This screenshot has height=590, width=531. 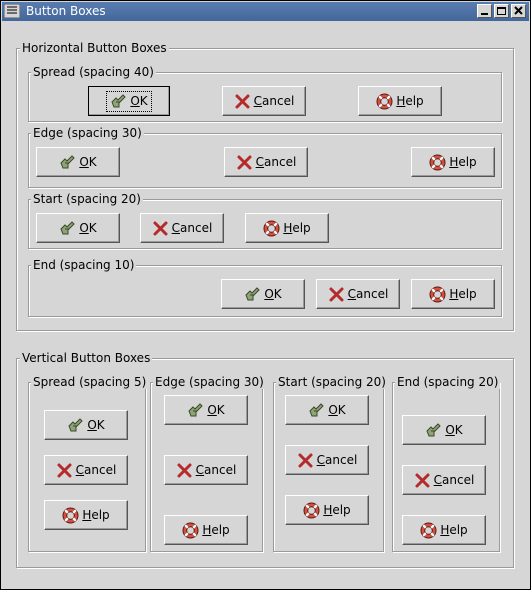 I want to click on h-end-help-button-content: Help, so click(x=453, y=294).